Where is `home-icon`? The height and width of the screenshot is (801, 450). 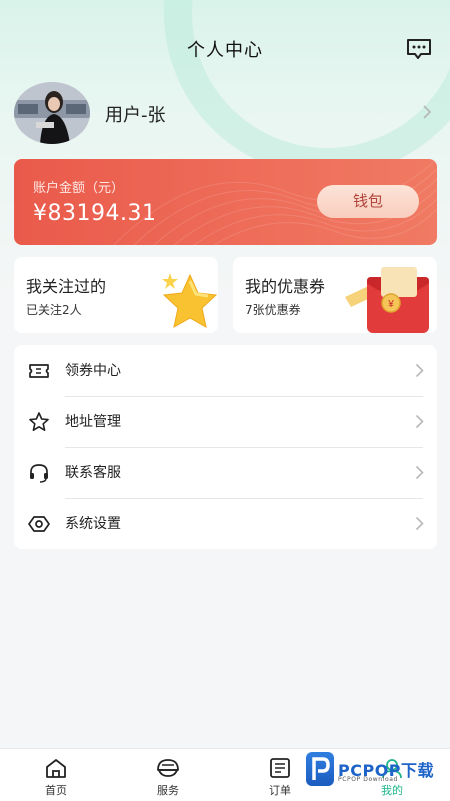 home-icon is located at coordinates (56, 768).